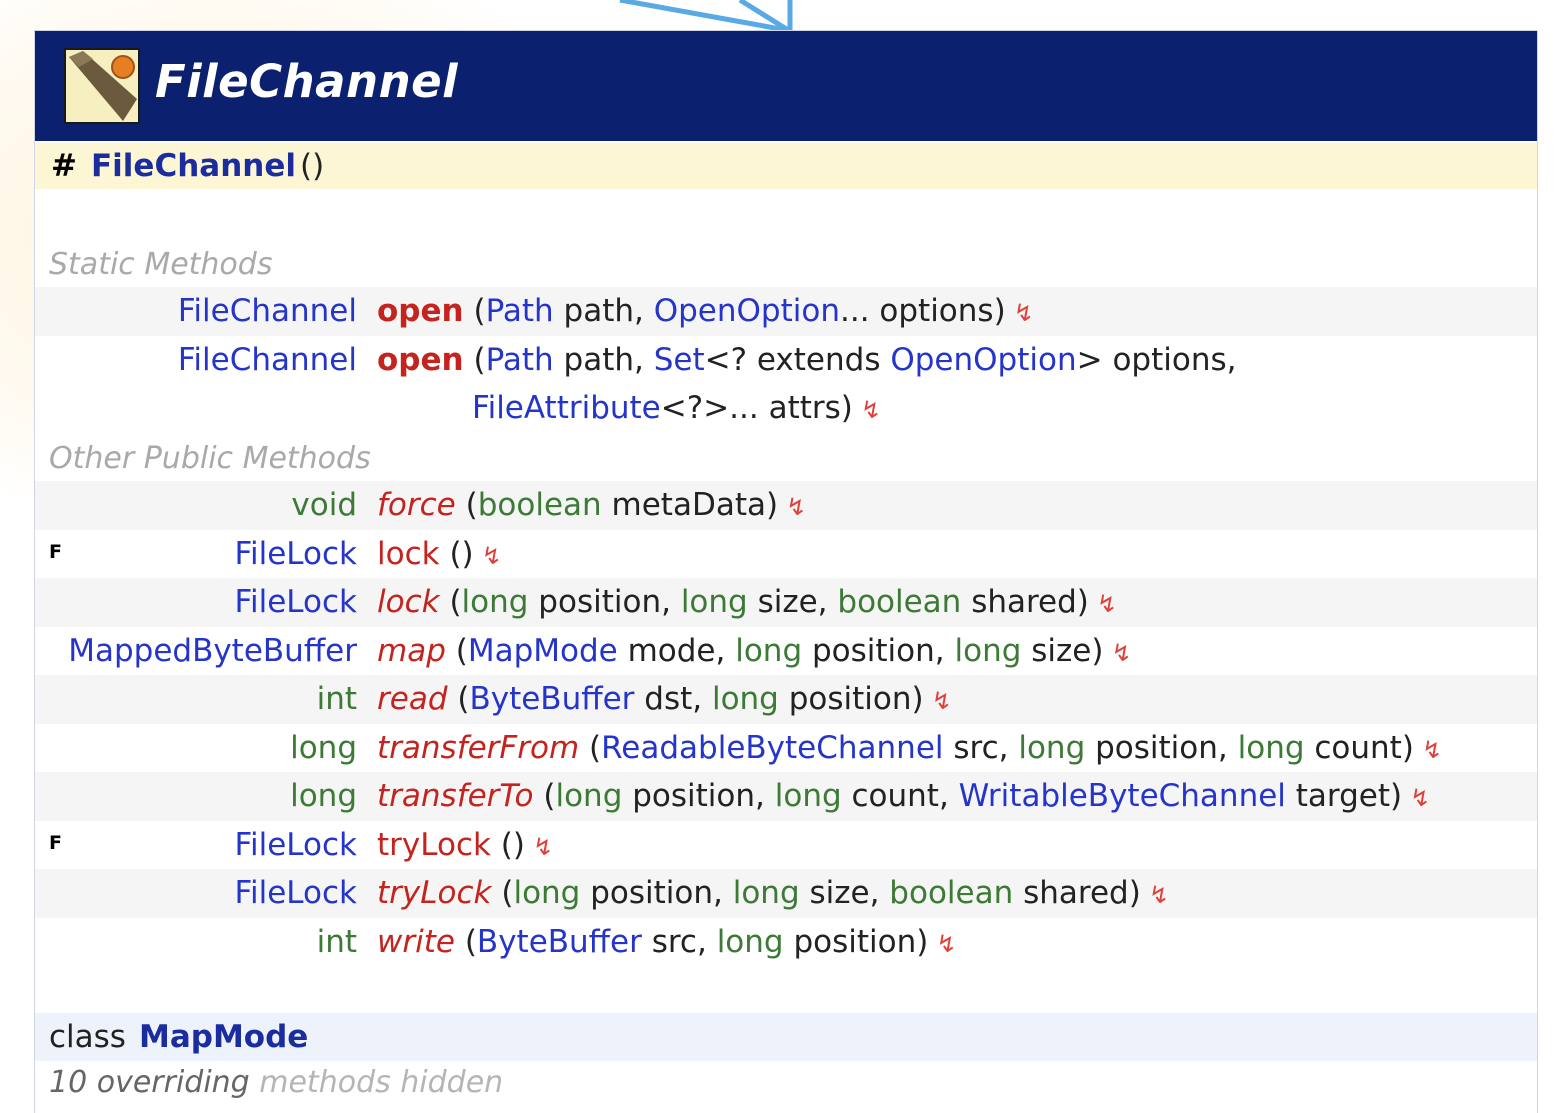 This screenshot has width=1558, height=1113. Describe the element at coordinates (461, 553) in the screenshot. I see `param-text: ()` at that location.